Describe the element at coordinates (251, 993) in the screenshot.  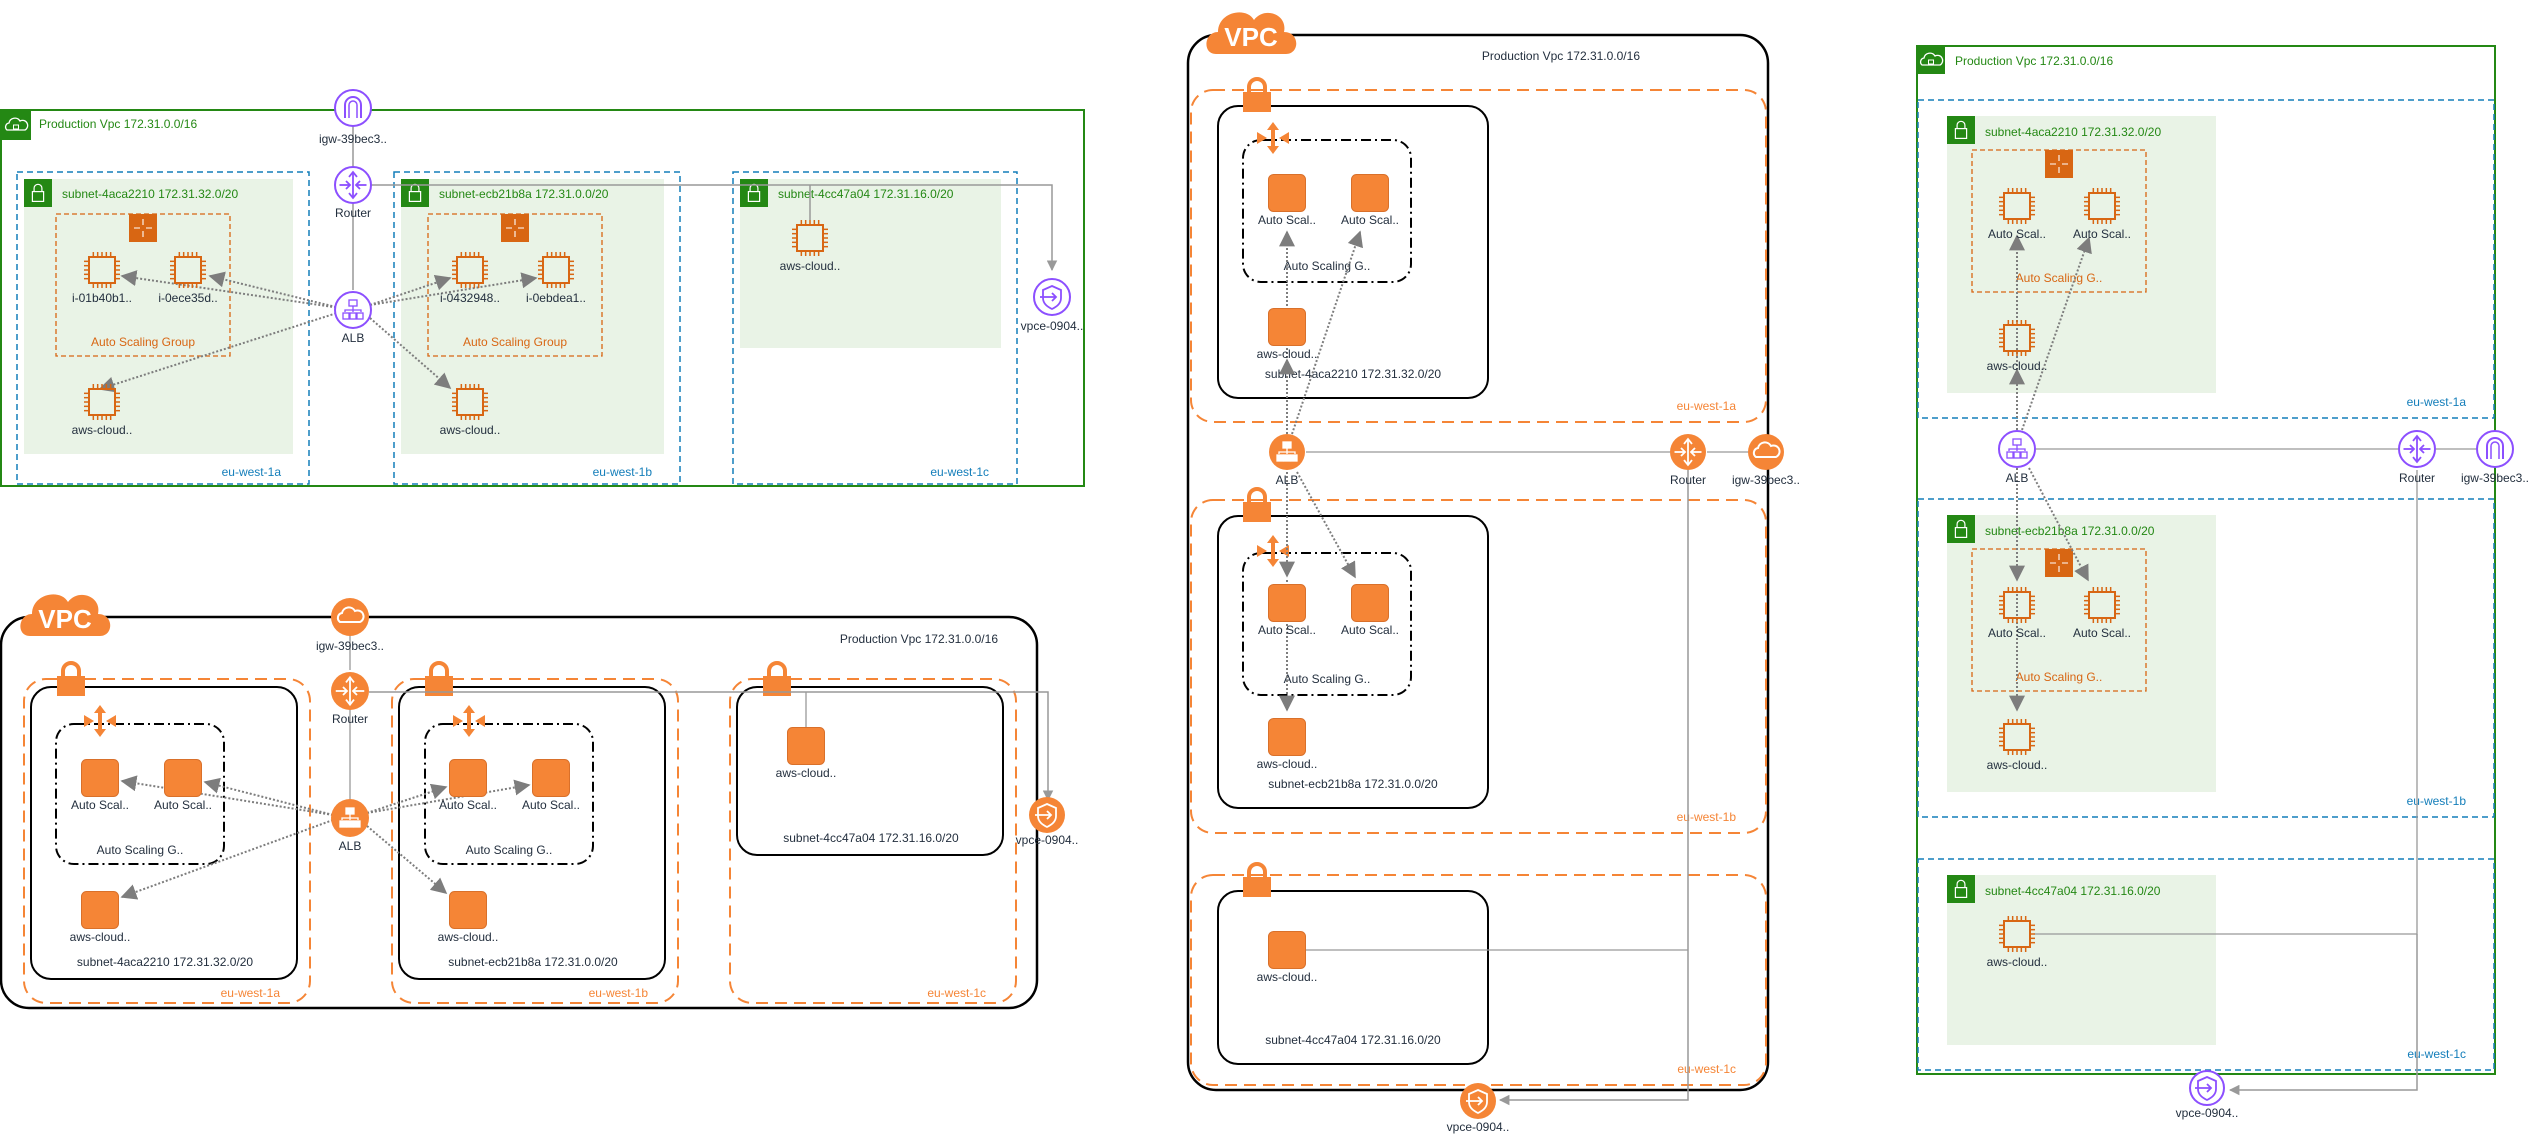
I see `zone-label: eu-west-1a` at that location.